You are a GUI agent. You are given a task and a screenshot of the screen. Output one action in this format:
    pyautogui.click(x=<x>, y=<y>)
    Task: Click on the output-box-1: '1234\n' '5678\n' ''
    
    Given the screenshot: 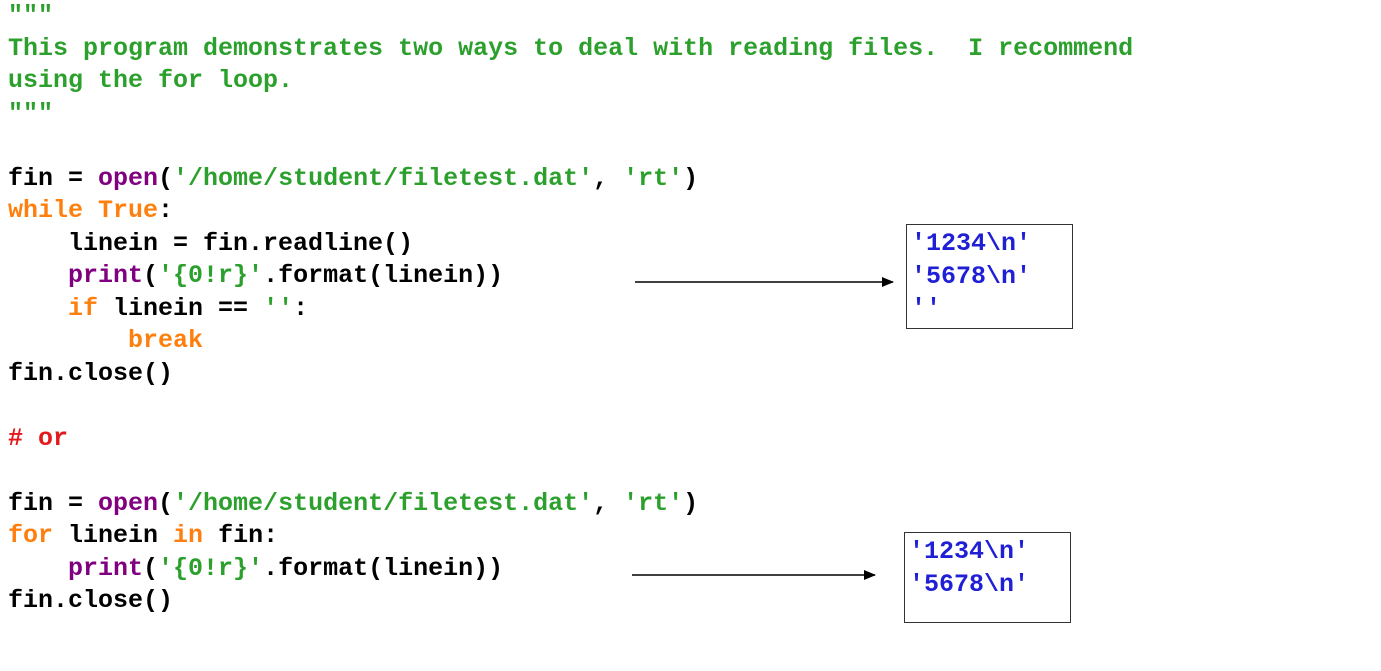 What is the action you would take?
    pyautogui.click(x=989, y=276)
    